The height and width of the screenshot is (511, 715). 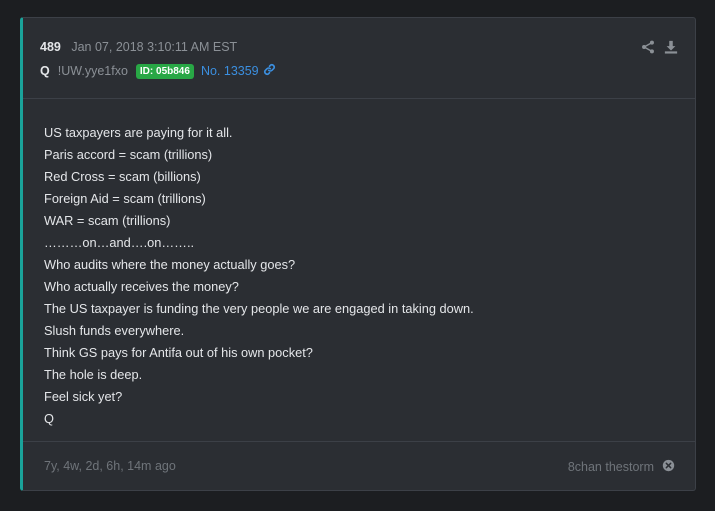 I want to click on download-icon, so click(x=671, y=47).